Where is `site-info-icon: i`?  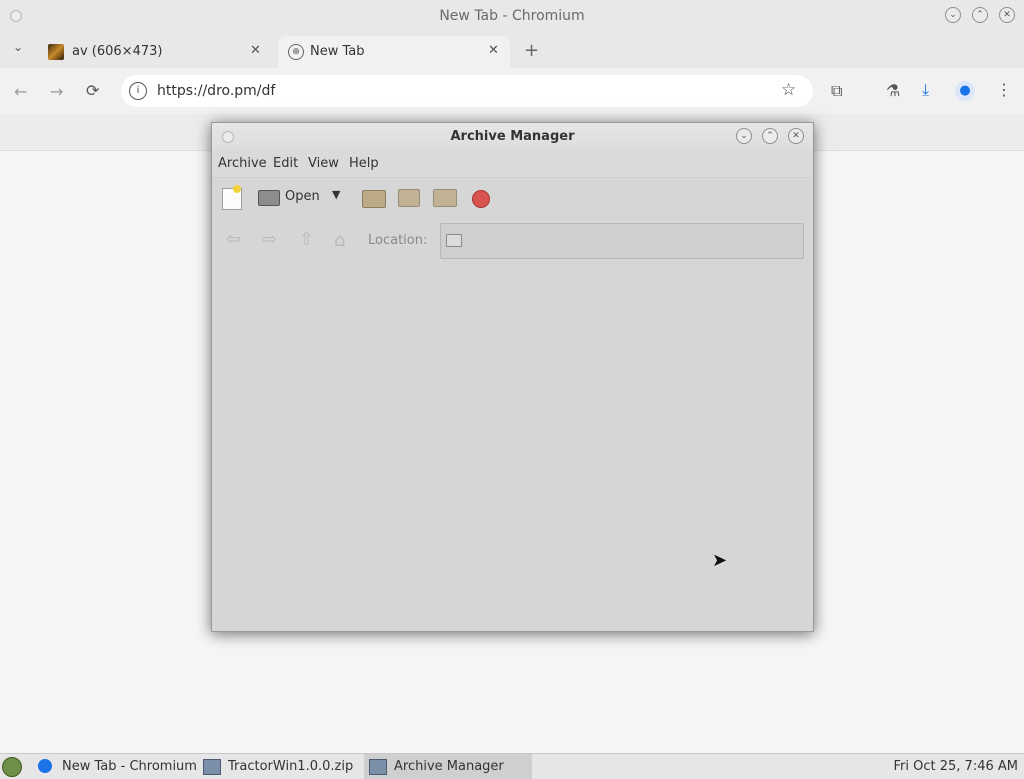 site-info-icon: i is located at coordinates (138, 91).